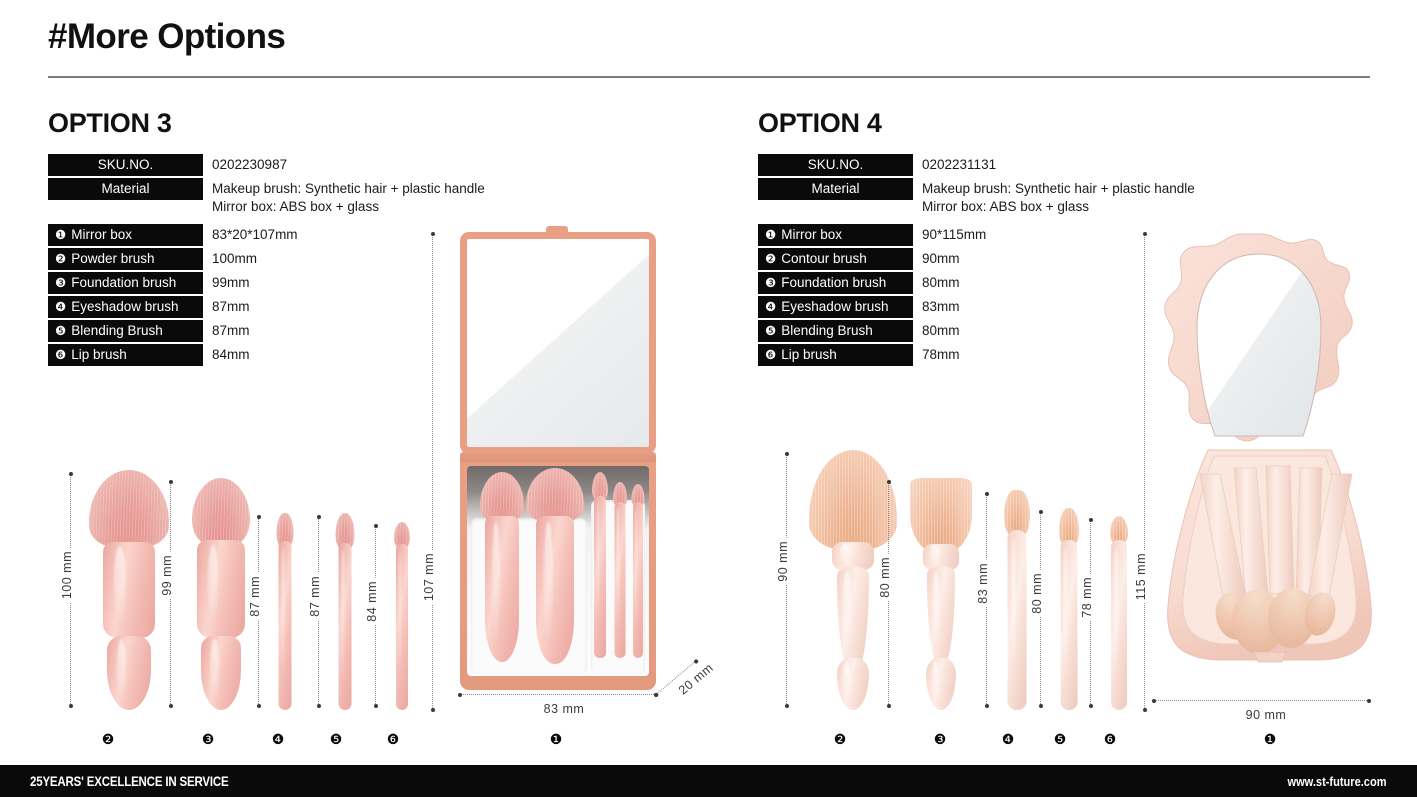  I want to click on shell-mirror-lid, so click(1258, 337).